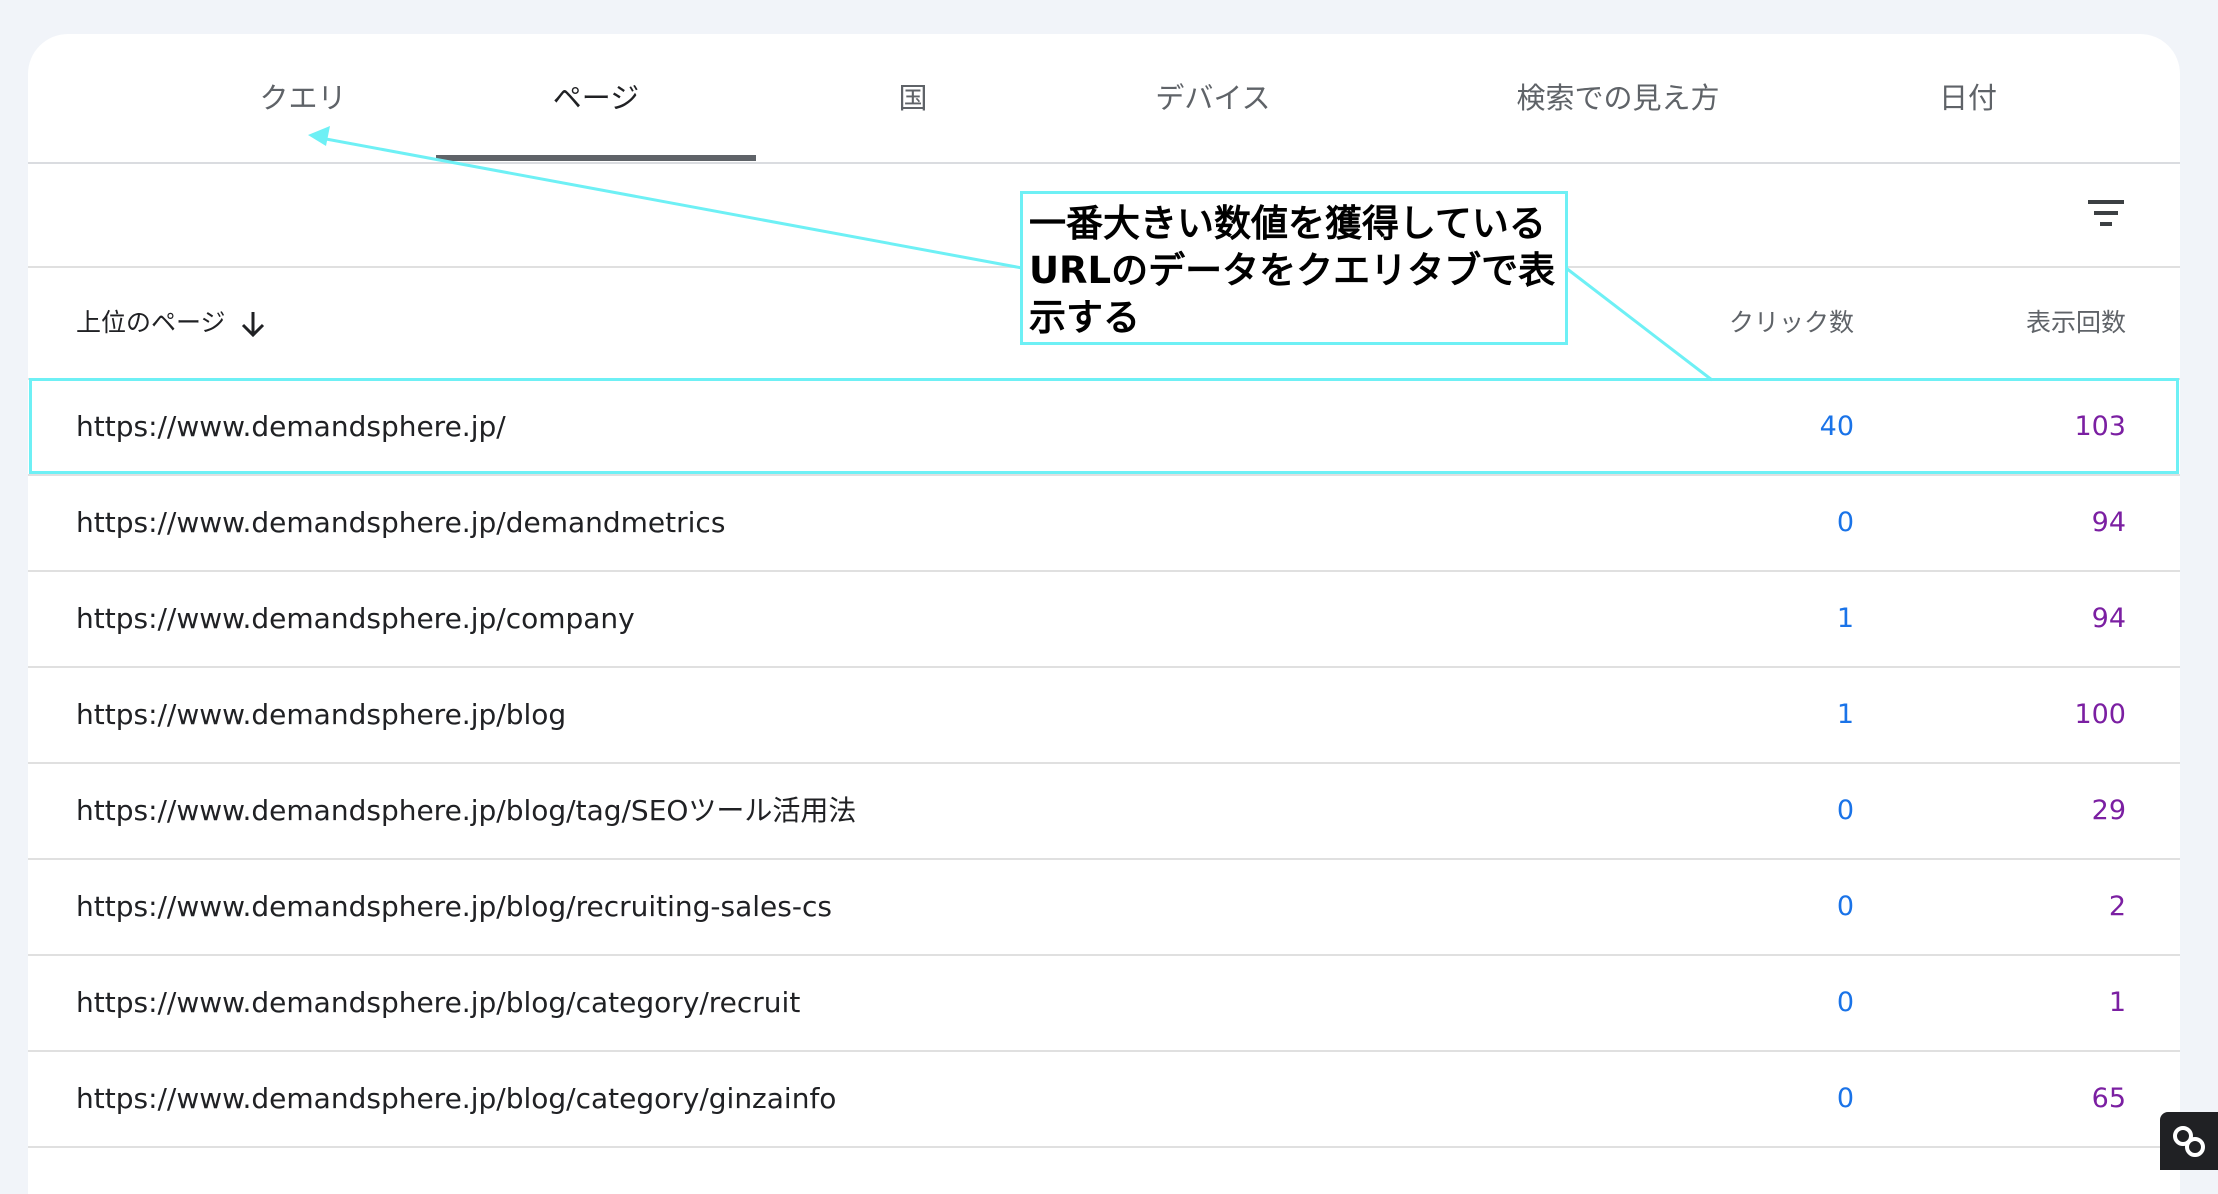  I want to click on tab-device: デバイス, so click(1213, 98).